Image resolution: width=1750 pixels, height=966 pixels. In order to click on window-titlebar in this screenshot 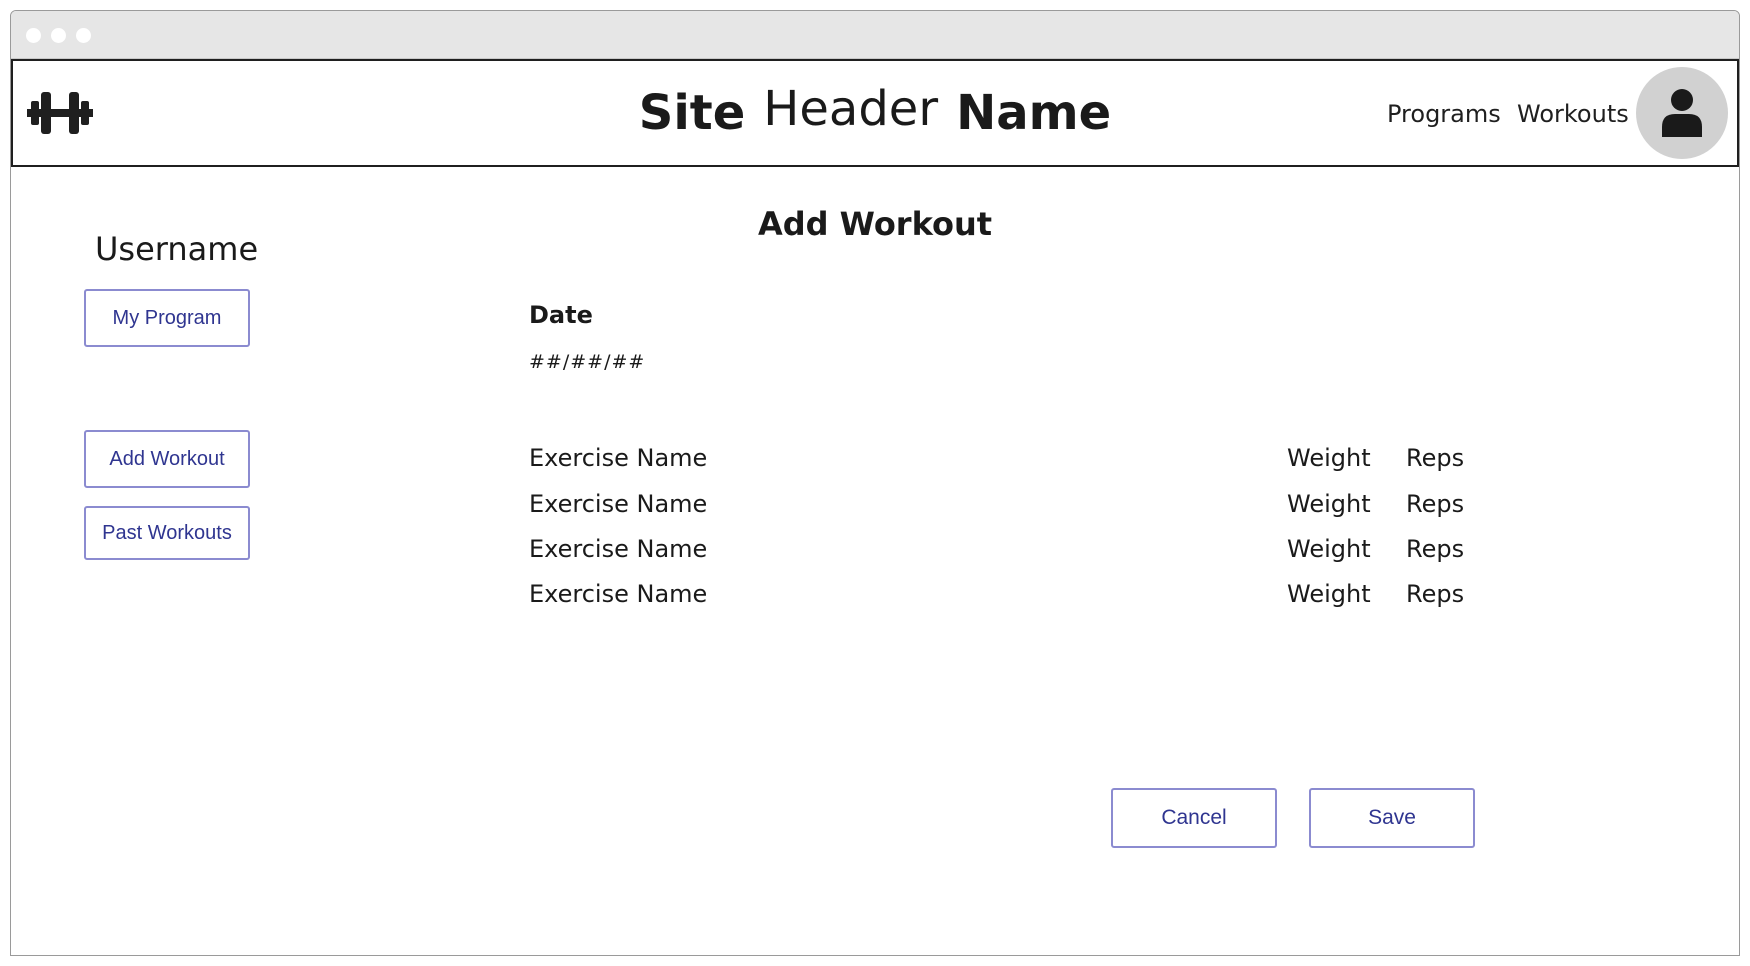, I will do `click(875, 35)`.